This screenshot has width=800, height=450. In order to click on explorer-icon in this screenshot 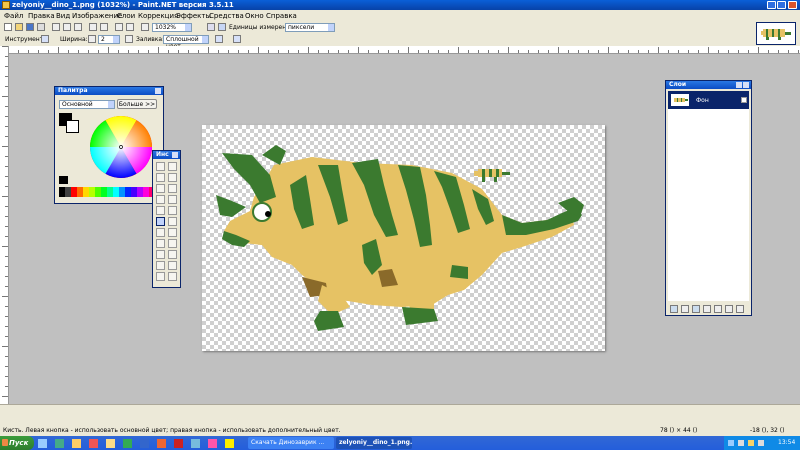, I will do `click(110, 443)`.